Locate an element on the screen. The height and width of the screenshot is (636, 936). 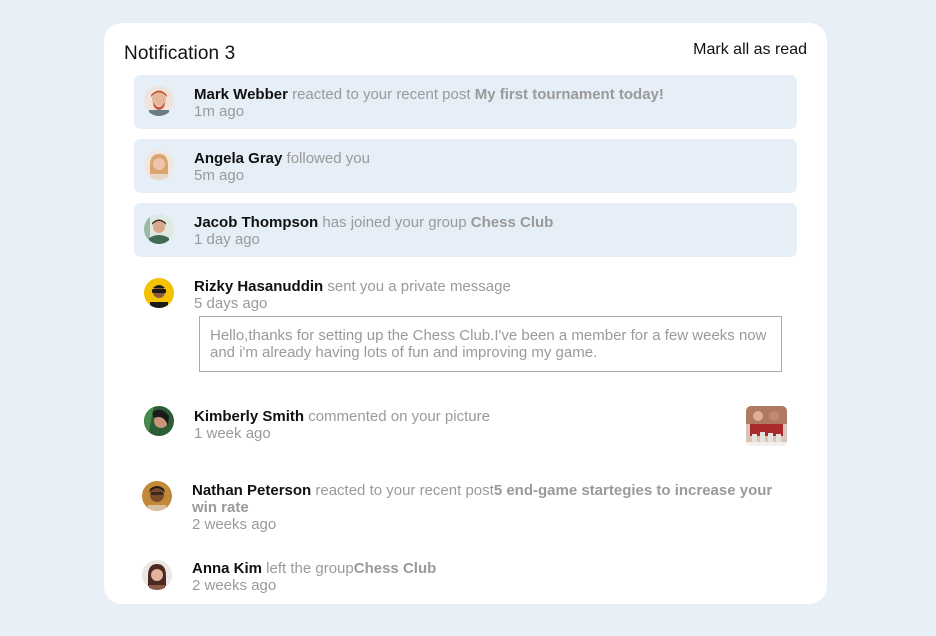
mark-all-read-button: Mark all as read is located at coordinates (750, 50).